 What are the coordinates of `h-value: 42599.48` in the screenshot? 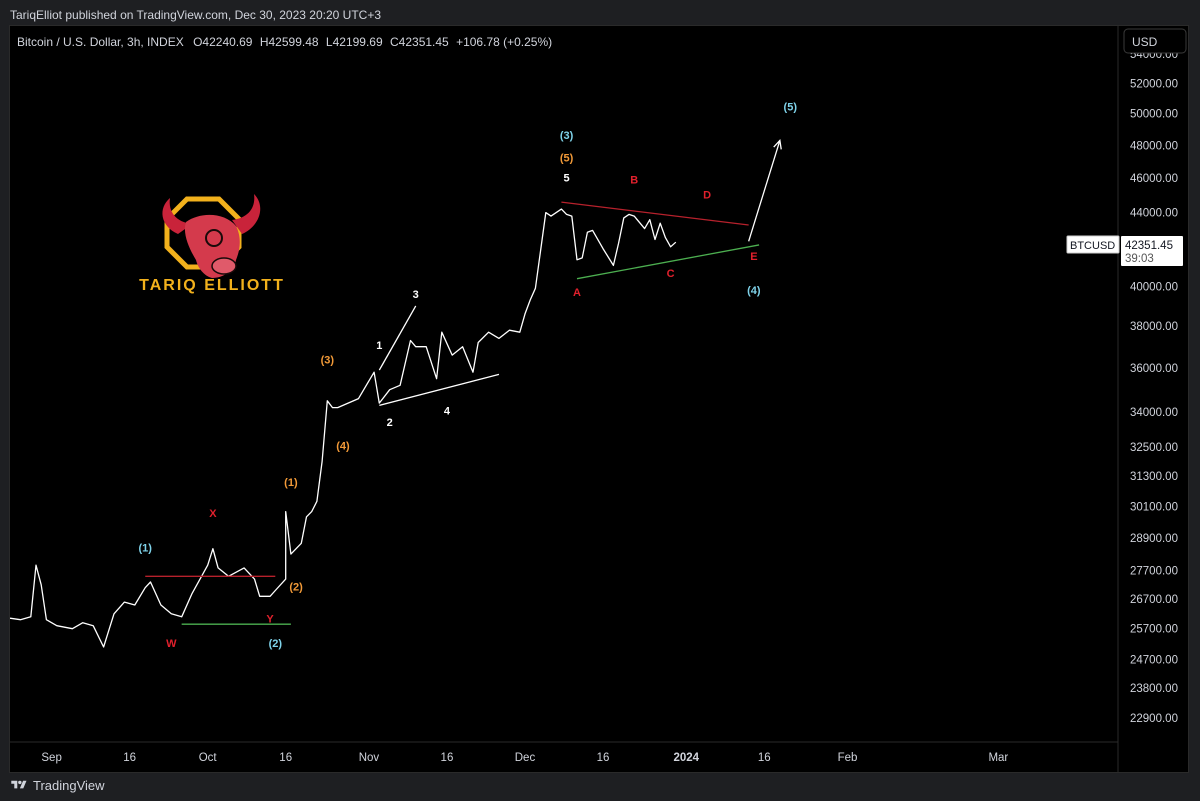 It's located at (294, 42).